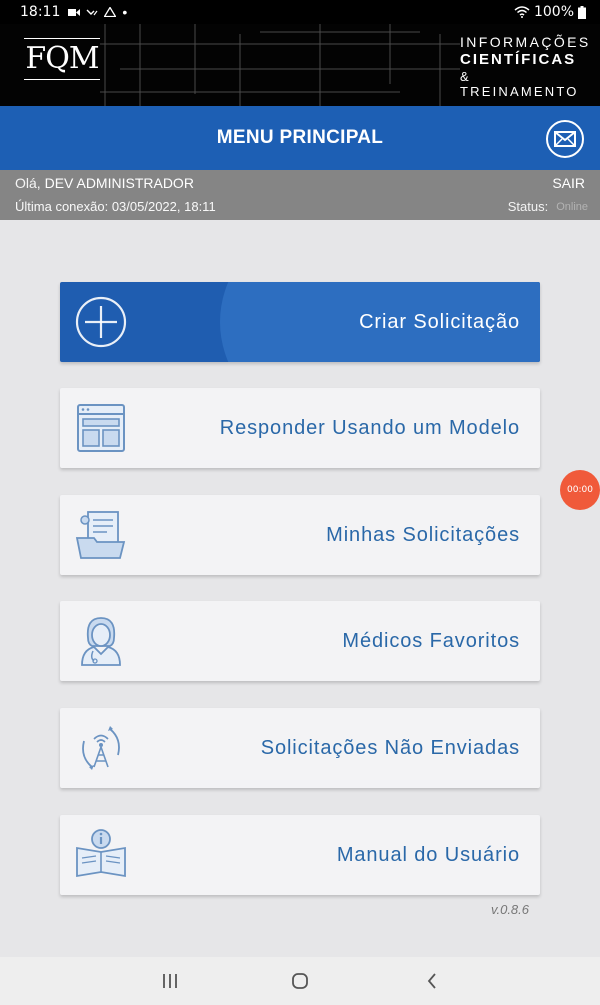  I want to click on create-request-label: Criar Solicitação, so click(439, 322).